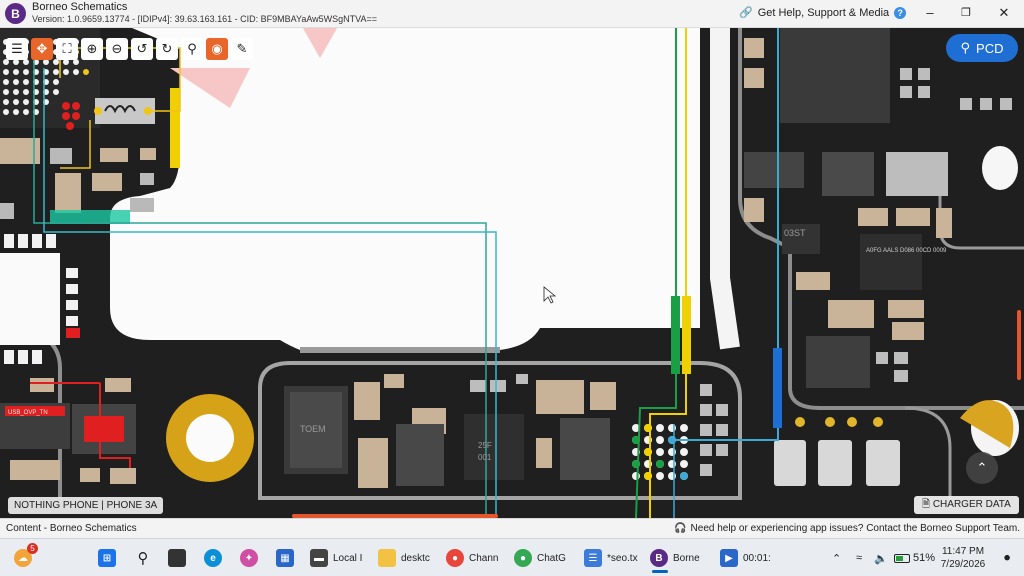 Image resolution: width=1024 pixels, height=576 pixels. Describe the element at coordinates (757, 558) in the screenshot. I see `taskbar-app-label: 00:01:` at that location.